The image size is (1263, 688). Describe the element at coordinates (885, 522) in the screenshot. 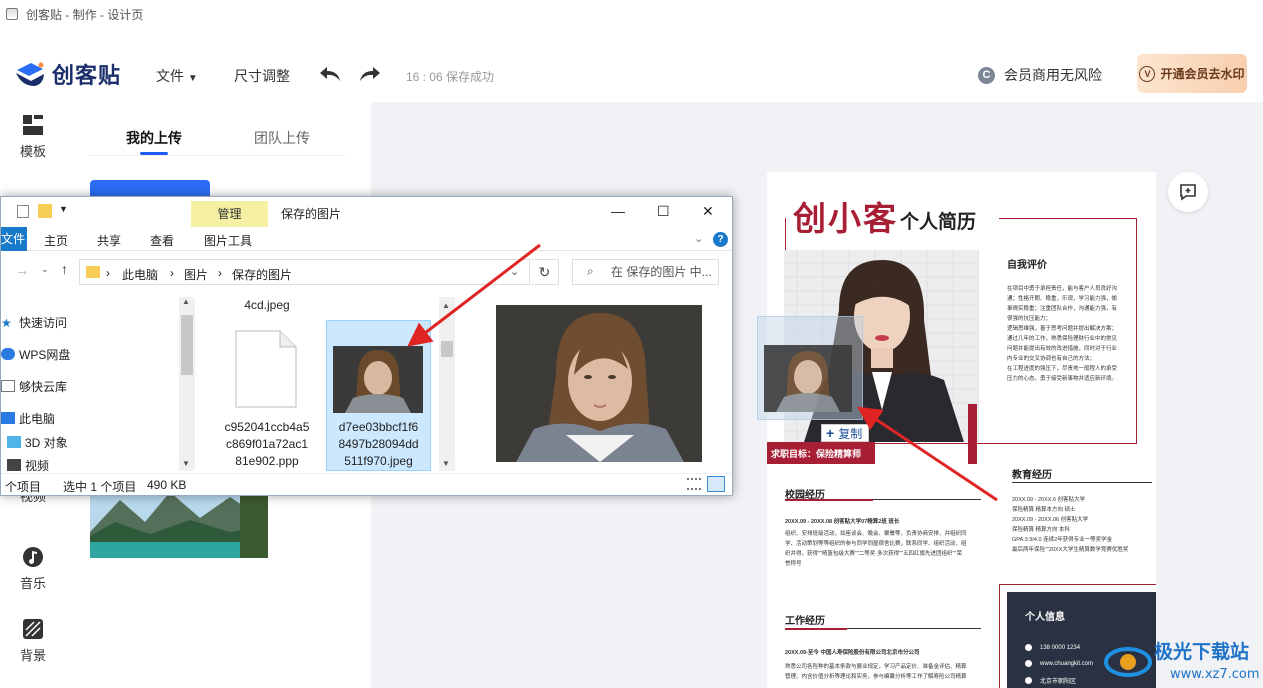

I see `campus-head: 20XX.09 - 20XX.08 创客贴大学07精算2班 班长` at that location.